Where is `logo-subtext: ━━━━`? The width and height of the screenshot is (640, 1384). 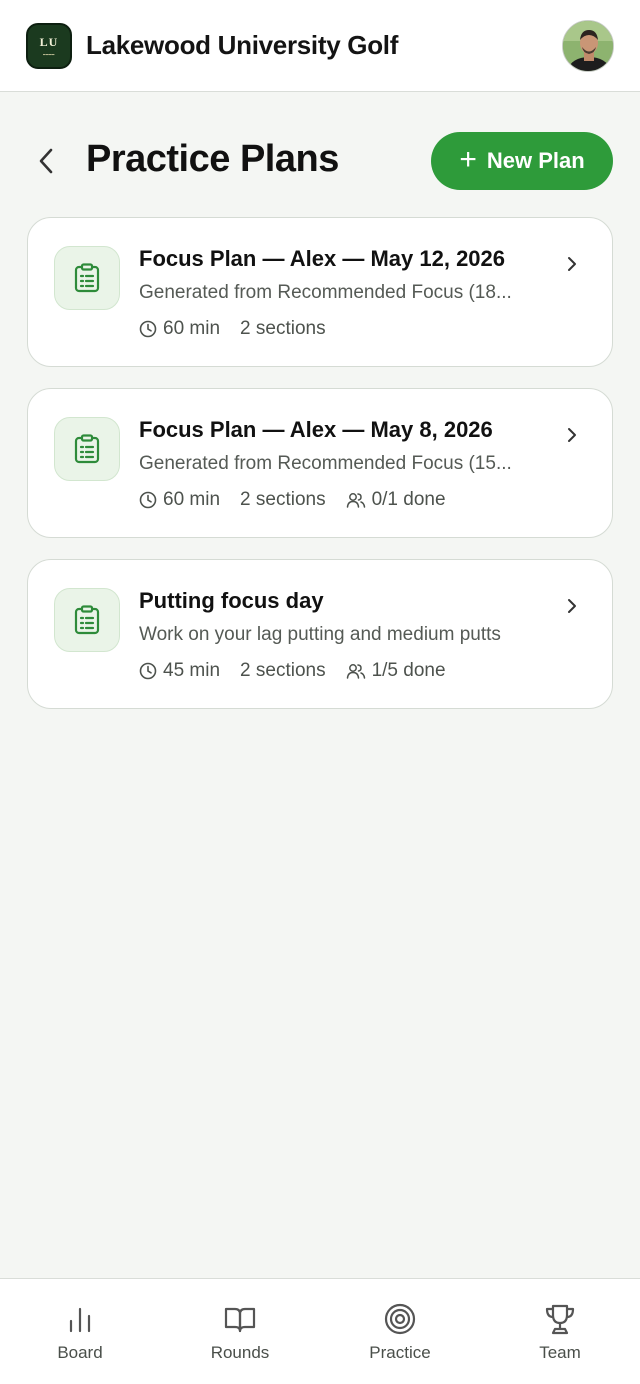
logo-subtext: ━━━━ is located at coordinates (49, 54).